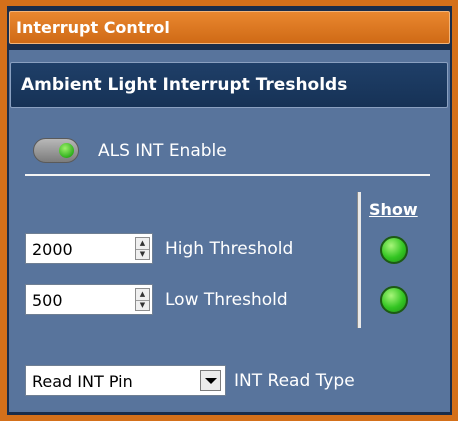 The height and width of the screenshot is (421, 458). I want to click on high-threshold-input: 2000 ▲ ▼, so click(89, 248).